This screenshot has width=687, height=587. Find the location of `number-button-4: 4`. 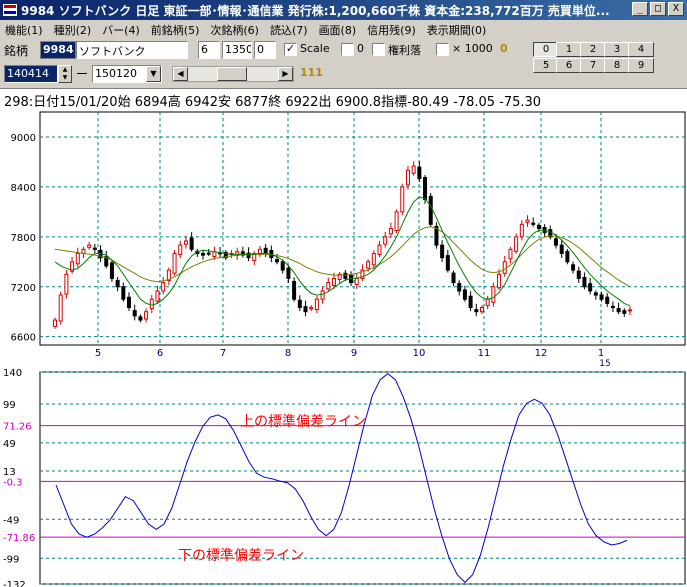

number-button-4: 4 is located at coordinates (641, 49).